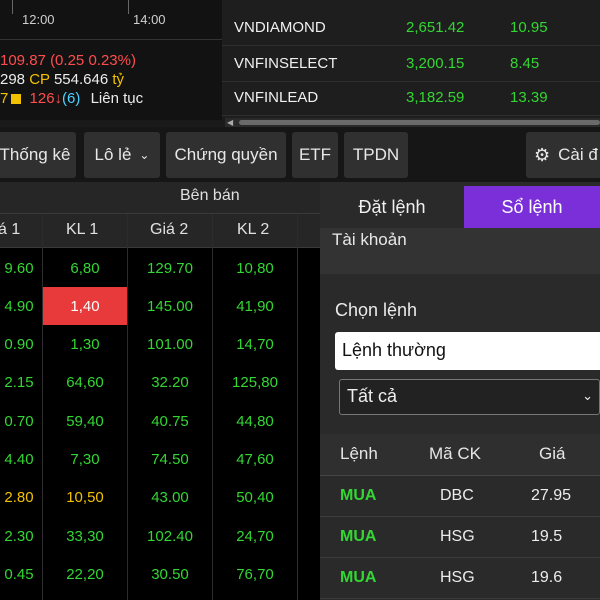  What do you see at coordinates (85, 421) in the screenshot?
I see `board-cell: 59,40` at bounding box center [85, 421].